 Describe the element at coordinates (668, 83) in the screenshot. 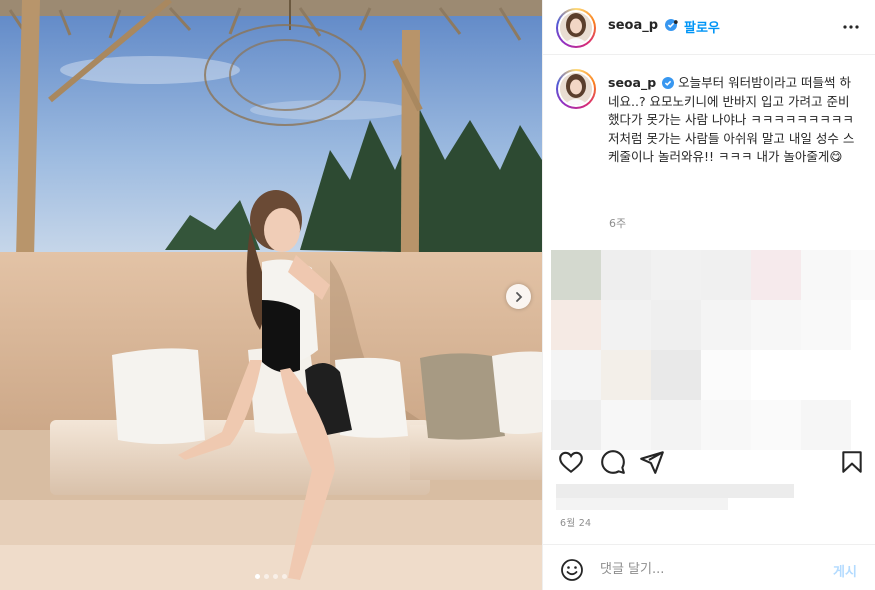

I see `verified-badge-icon` at that location.